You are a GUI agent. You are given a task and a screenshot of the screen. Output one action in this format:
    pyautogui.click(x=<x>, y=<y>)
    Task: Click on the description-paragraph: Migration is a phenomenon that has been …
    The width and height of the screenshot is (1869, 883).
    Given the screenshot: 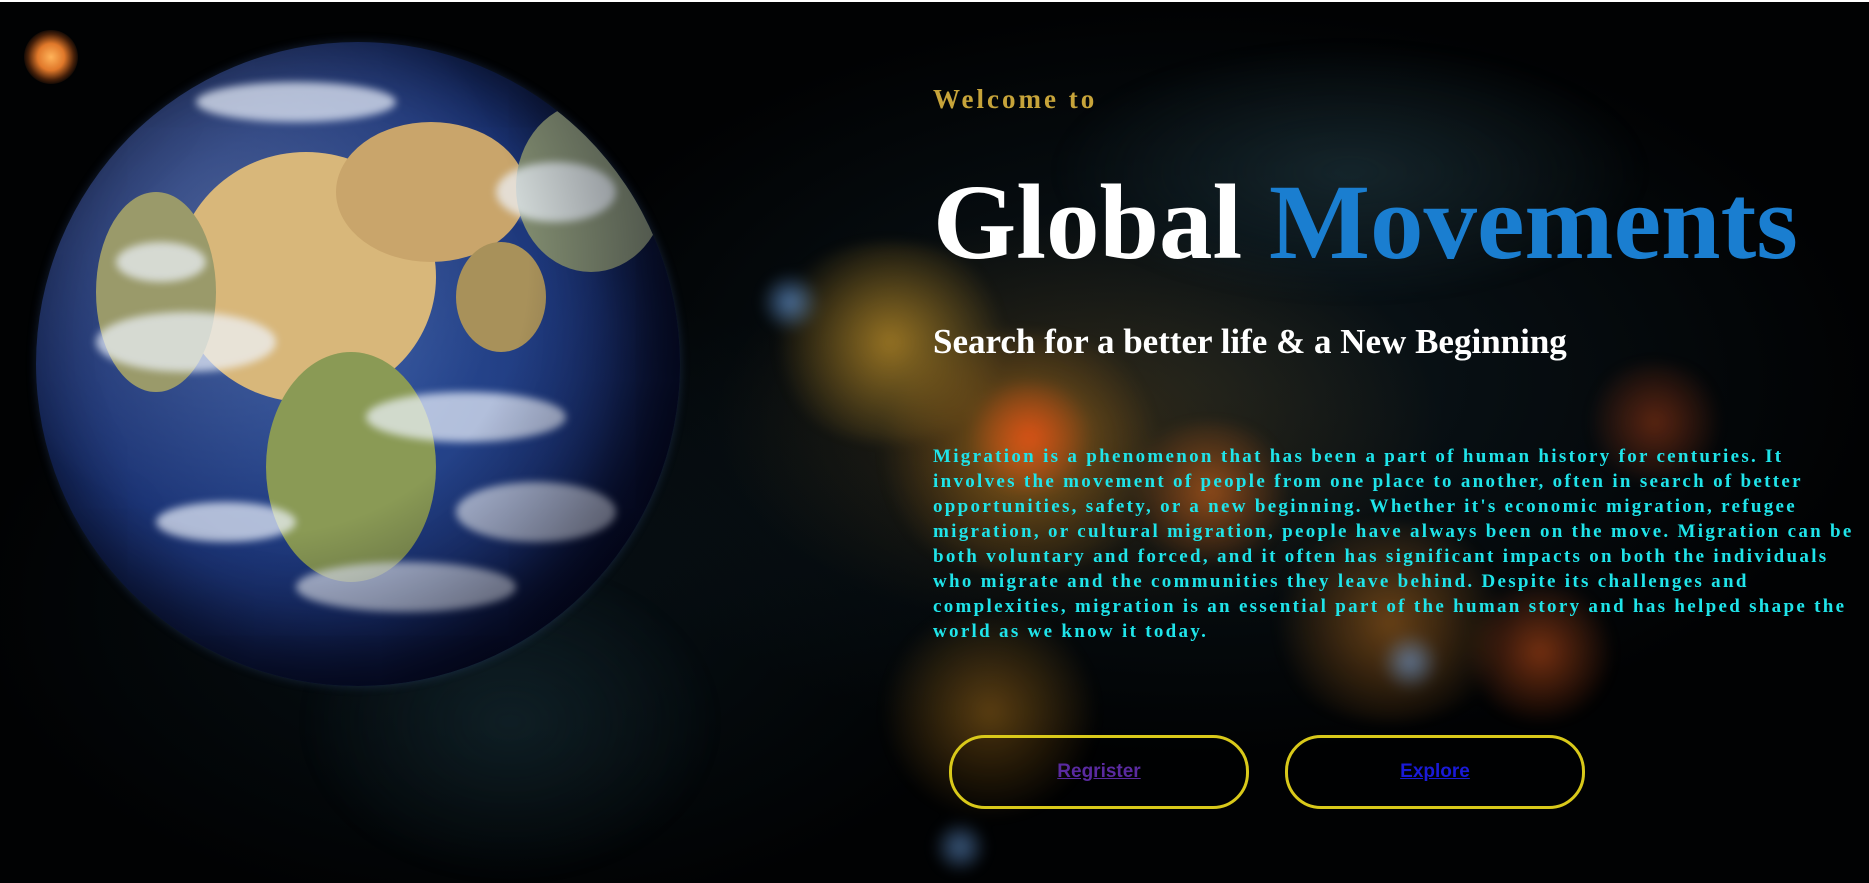 What is the action you would take?
    pyautogui.click(x=1393, y=544)
    